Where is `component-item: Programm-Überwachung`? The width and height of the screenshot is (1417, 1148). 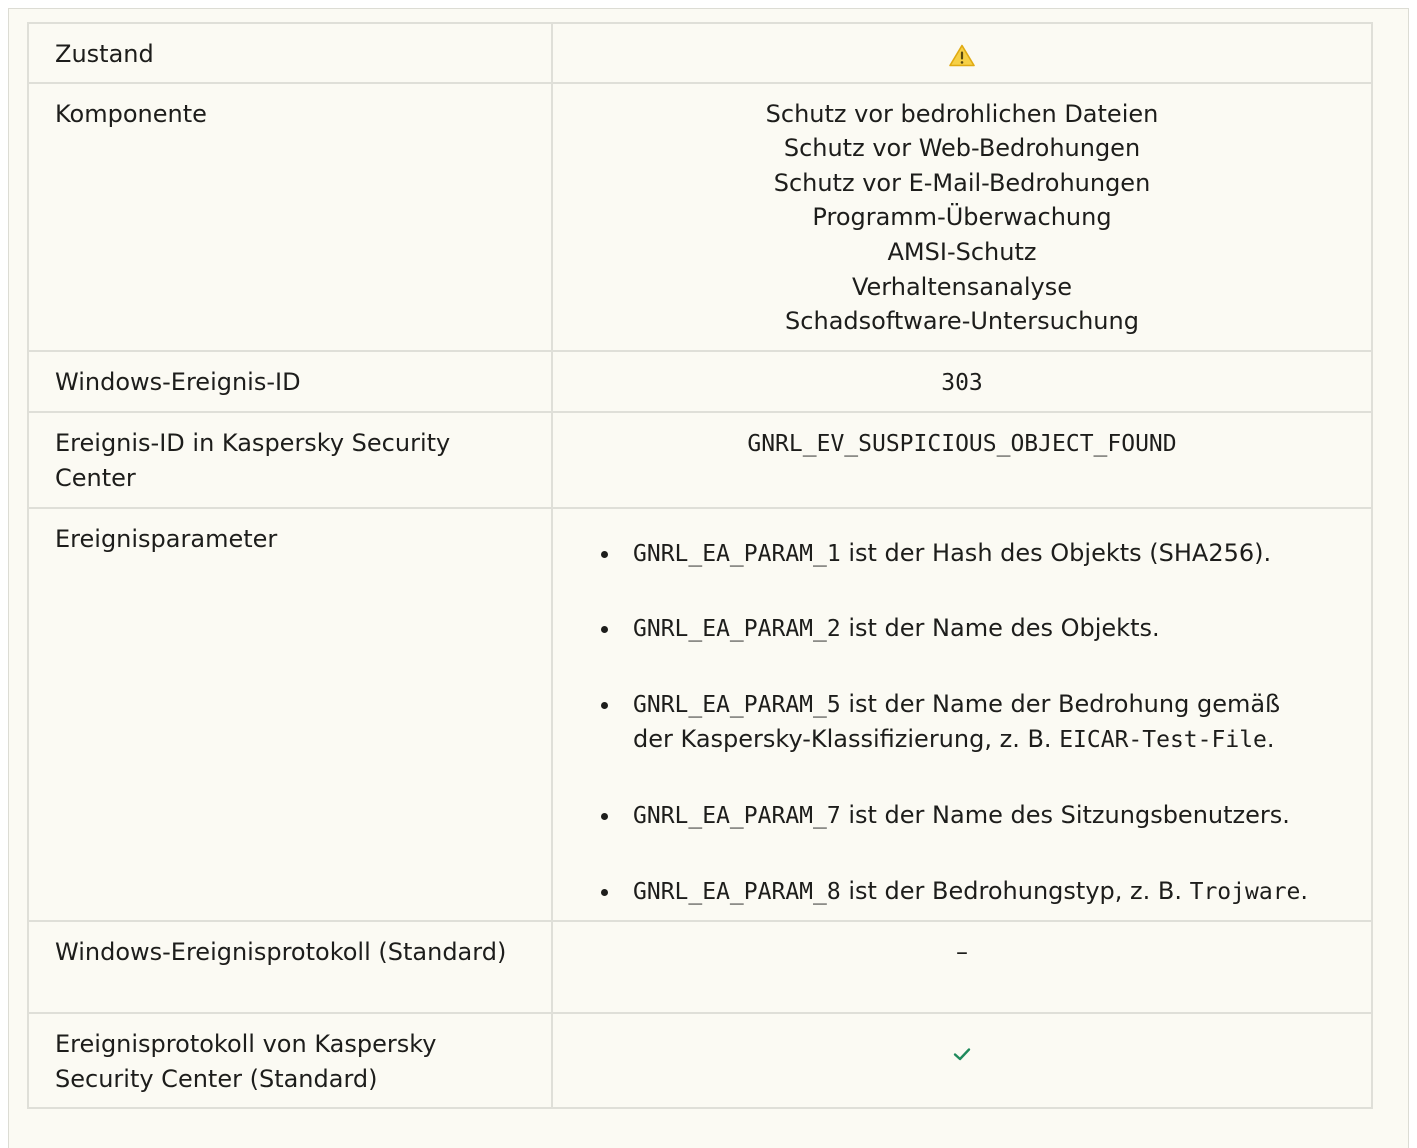 component-item: Programm-Überwachung is located at coordinates (962, 217).